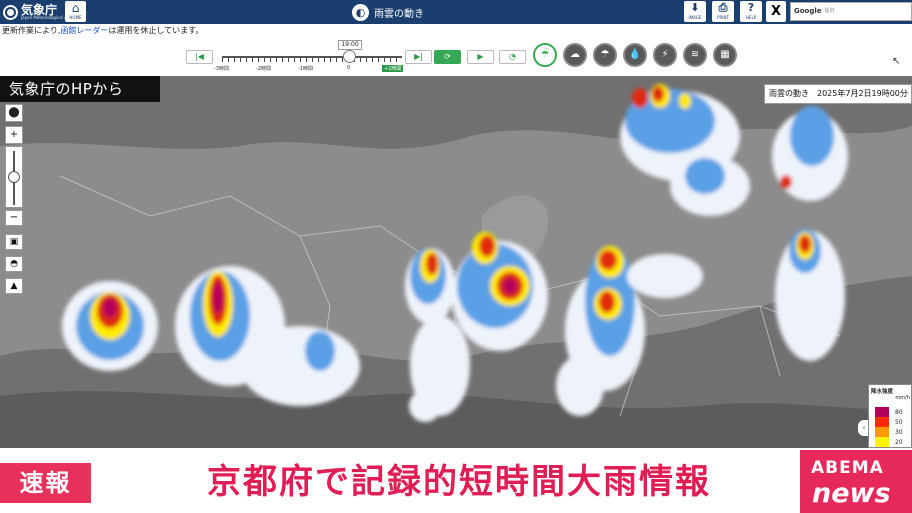 Image resolution: width=912 pixels, height=513 pixels. Describe the element at coordinates (459, 482) in the screenshot. I see `news-headline: 京都府で記録的短時間大雨情報` at that location.